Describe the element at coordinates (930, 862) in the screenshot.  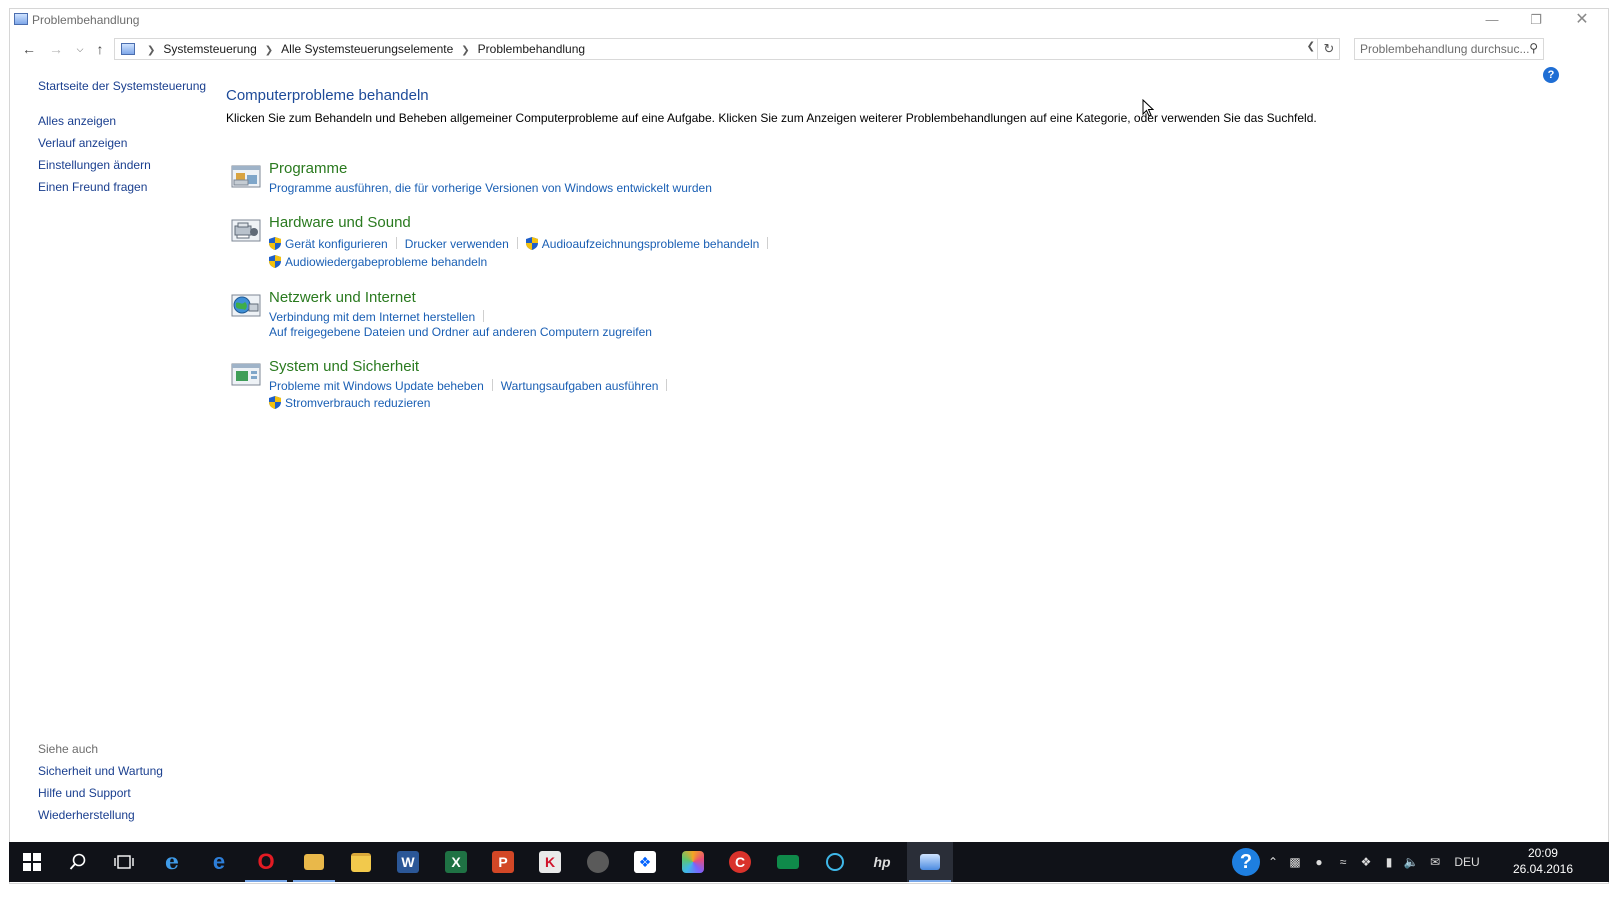
I see `taskbar-control-panel` at that location.